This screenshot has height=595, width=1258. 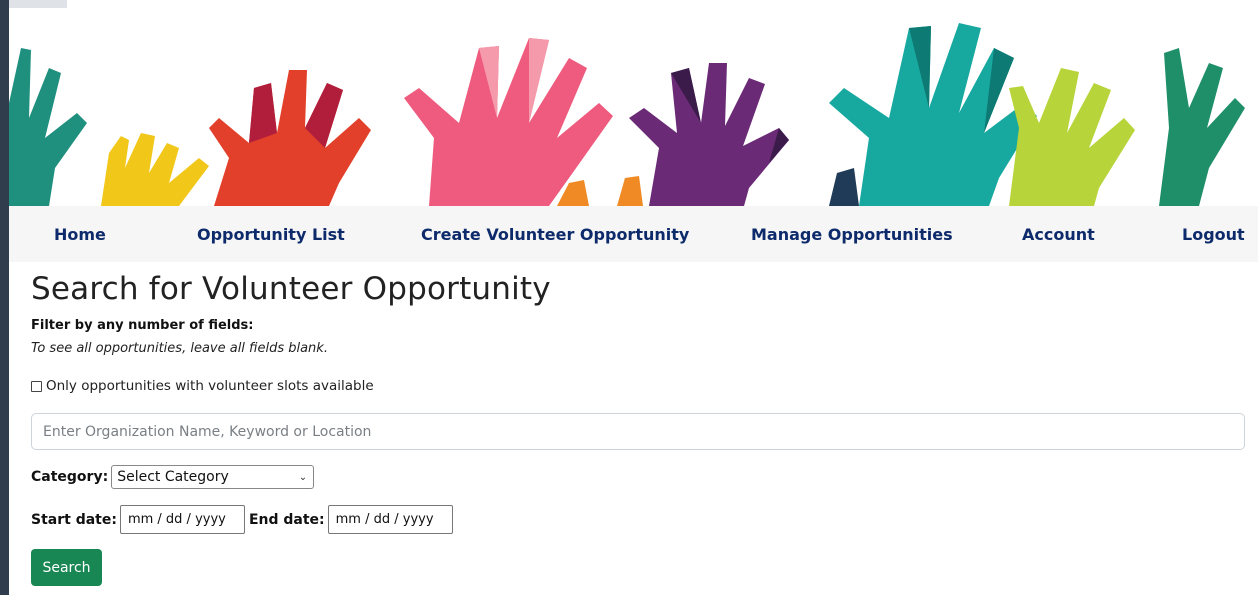 I want to click on nav-opportunity-list: Opportunity List, so click(x=271, y=234).